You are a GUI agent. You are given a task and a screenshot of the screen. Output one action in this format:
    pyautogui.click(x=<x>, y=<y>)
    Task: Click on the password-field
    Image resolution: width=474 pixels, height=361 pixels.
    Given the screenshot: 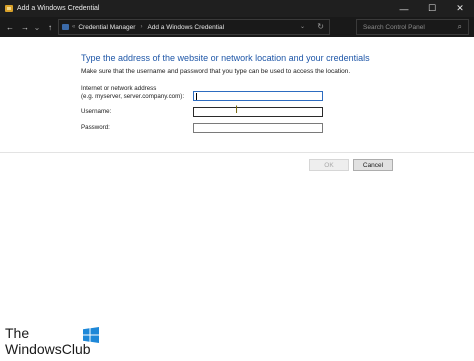 What is the action you would take?
    pyautogui.click(x=258, y=128)
    